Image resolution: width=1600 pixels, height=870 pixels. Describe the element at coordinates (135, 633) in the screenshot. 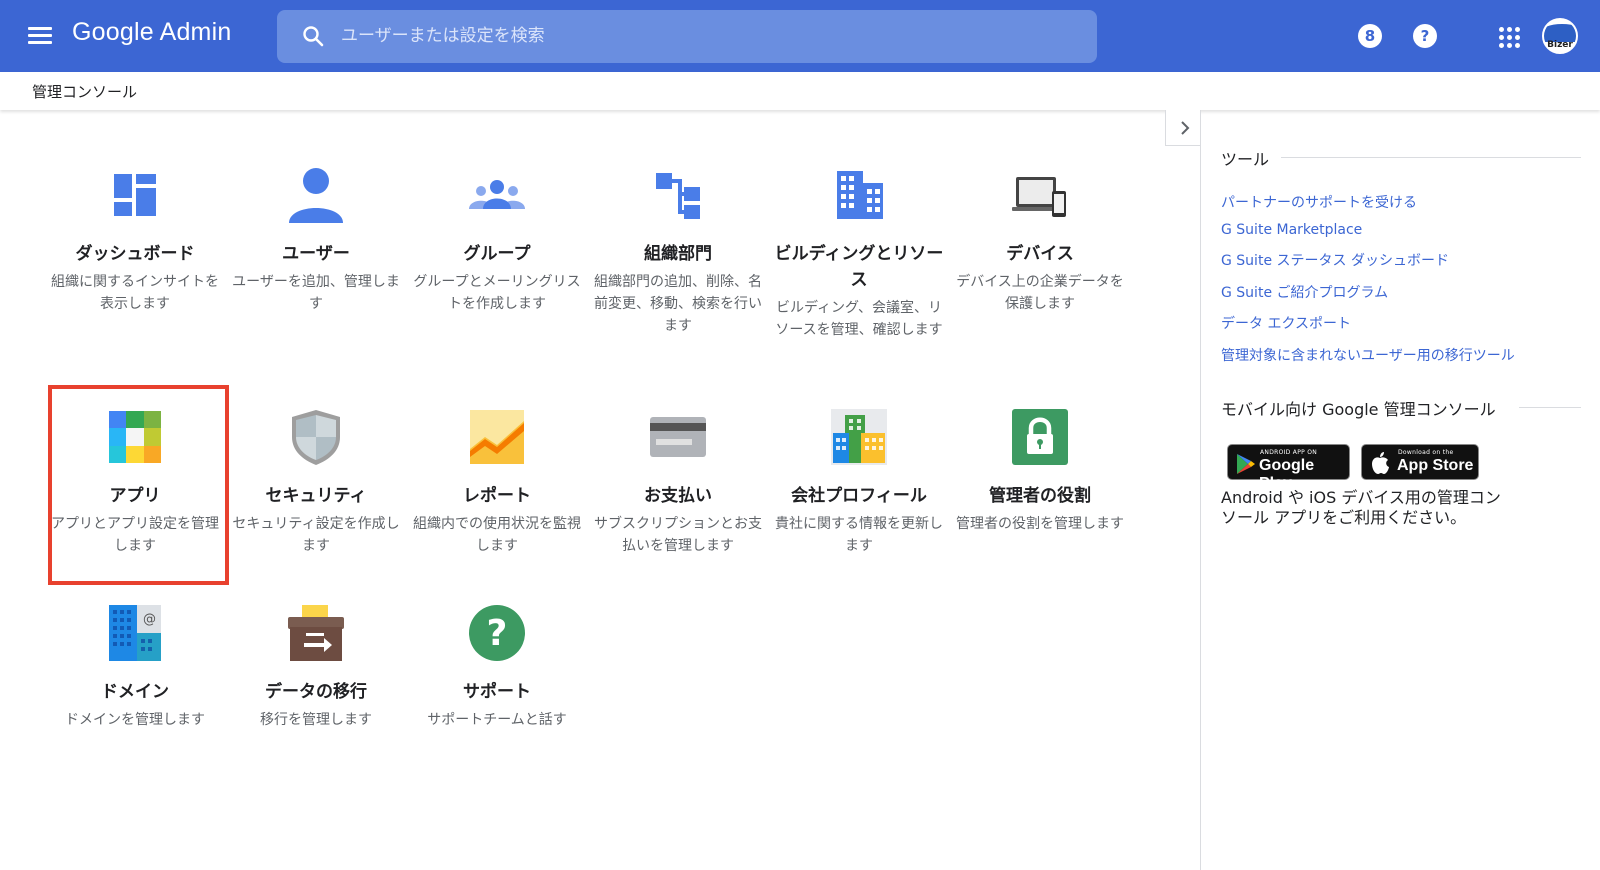

I see `domains-icon: @` at that location.